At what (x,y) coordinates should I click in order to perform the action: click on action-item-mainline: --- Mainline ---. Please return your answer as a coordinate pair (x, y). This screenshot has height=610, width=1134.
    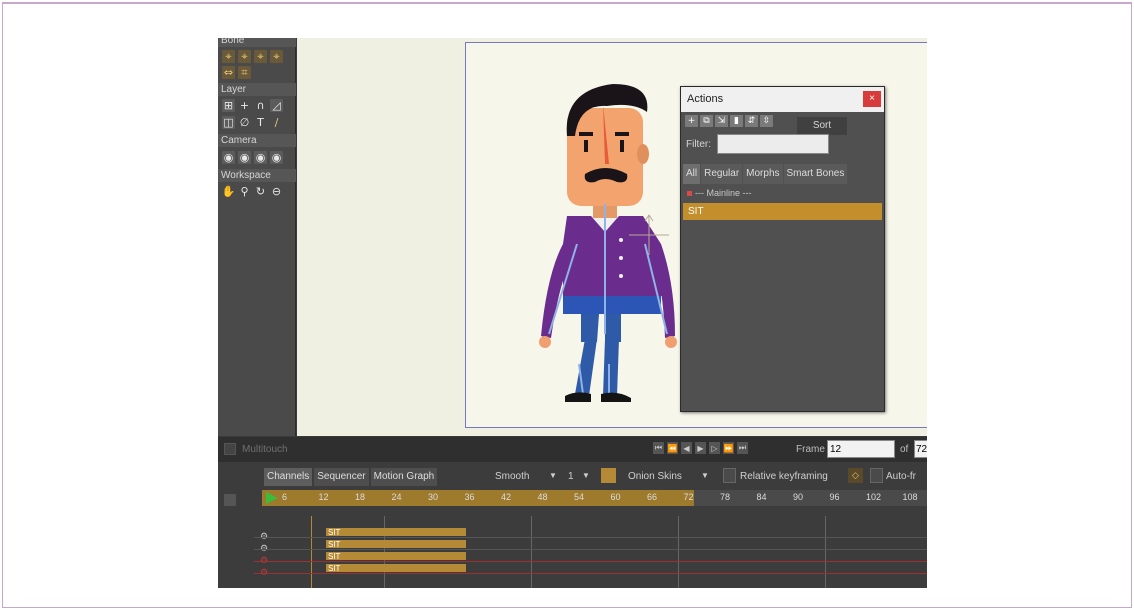
    Looking at the image, I should click on (782, 193).